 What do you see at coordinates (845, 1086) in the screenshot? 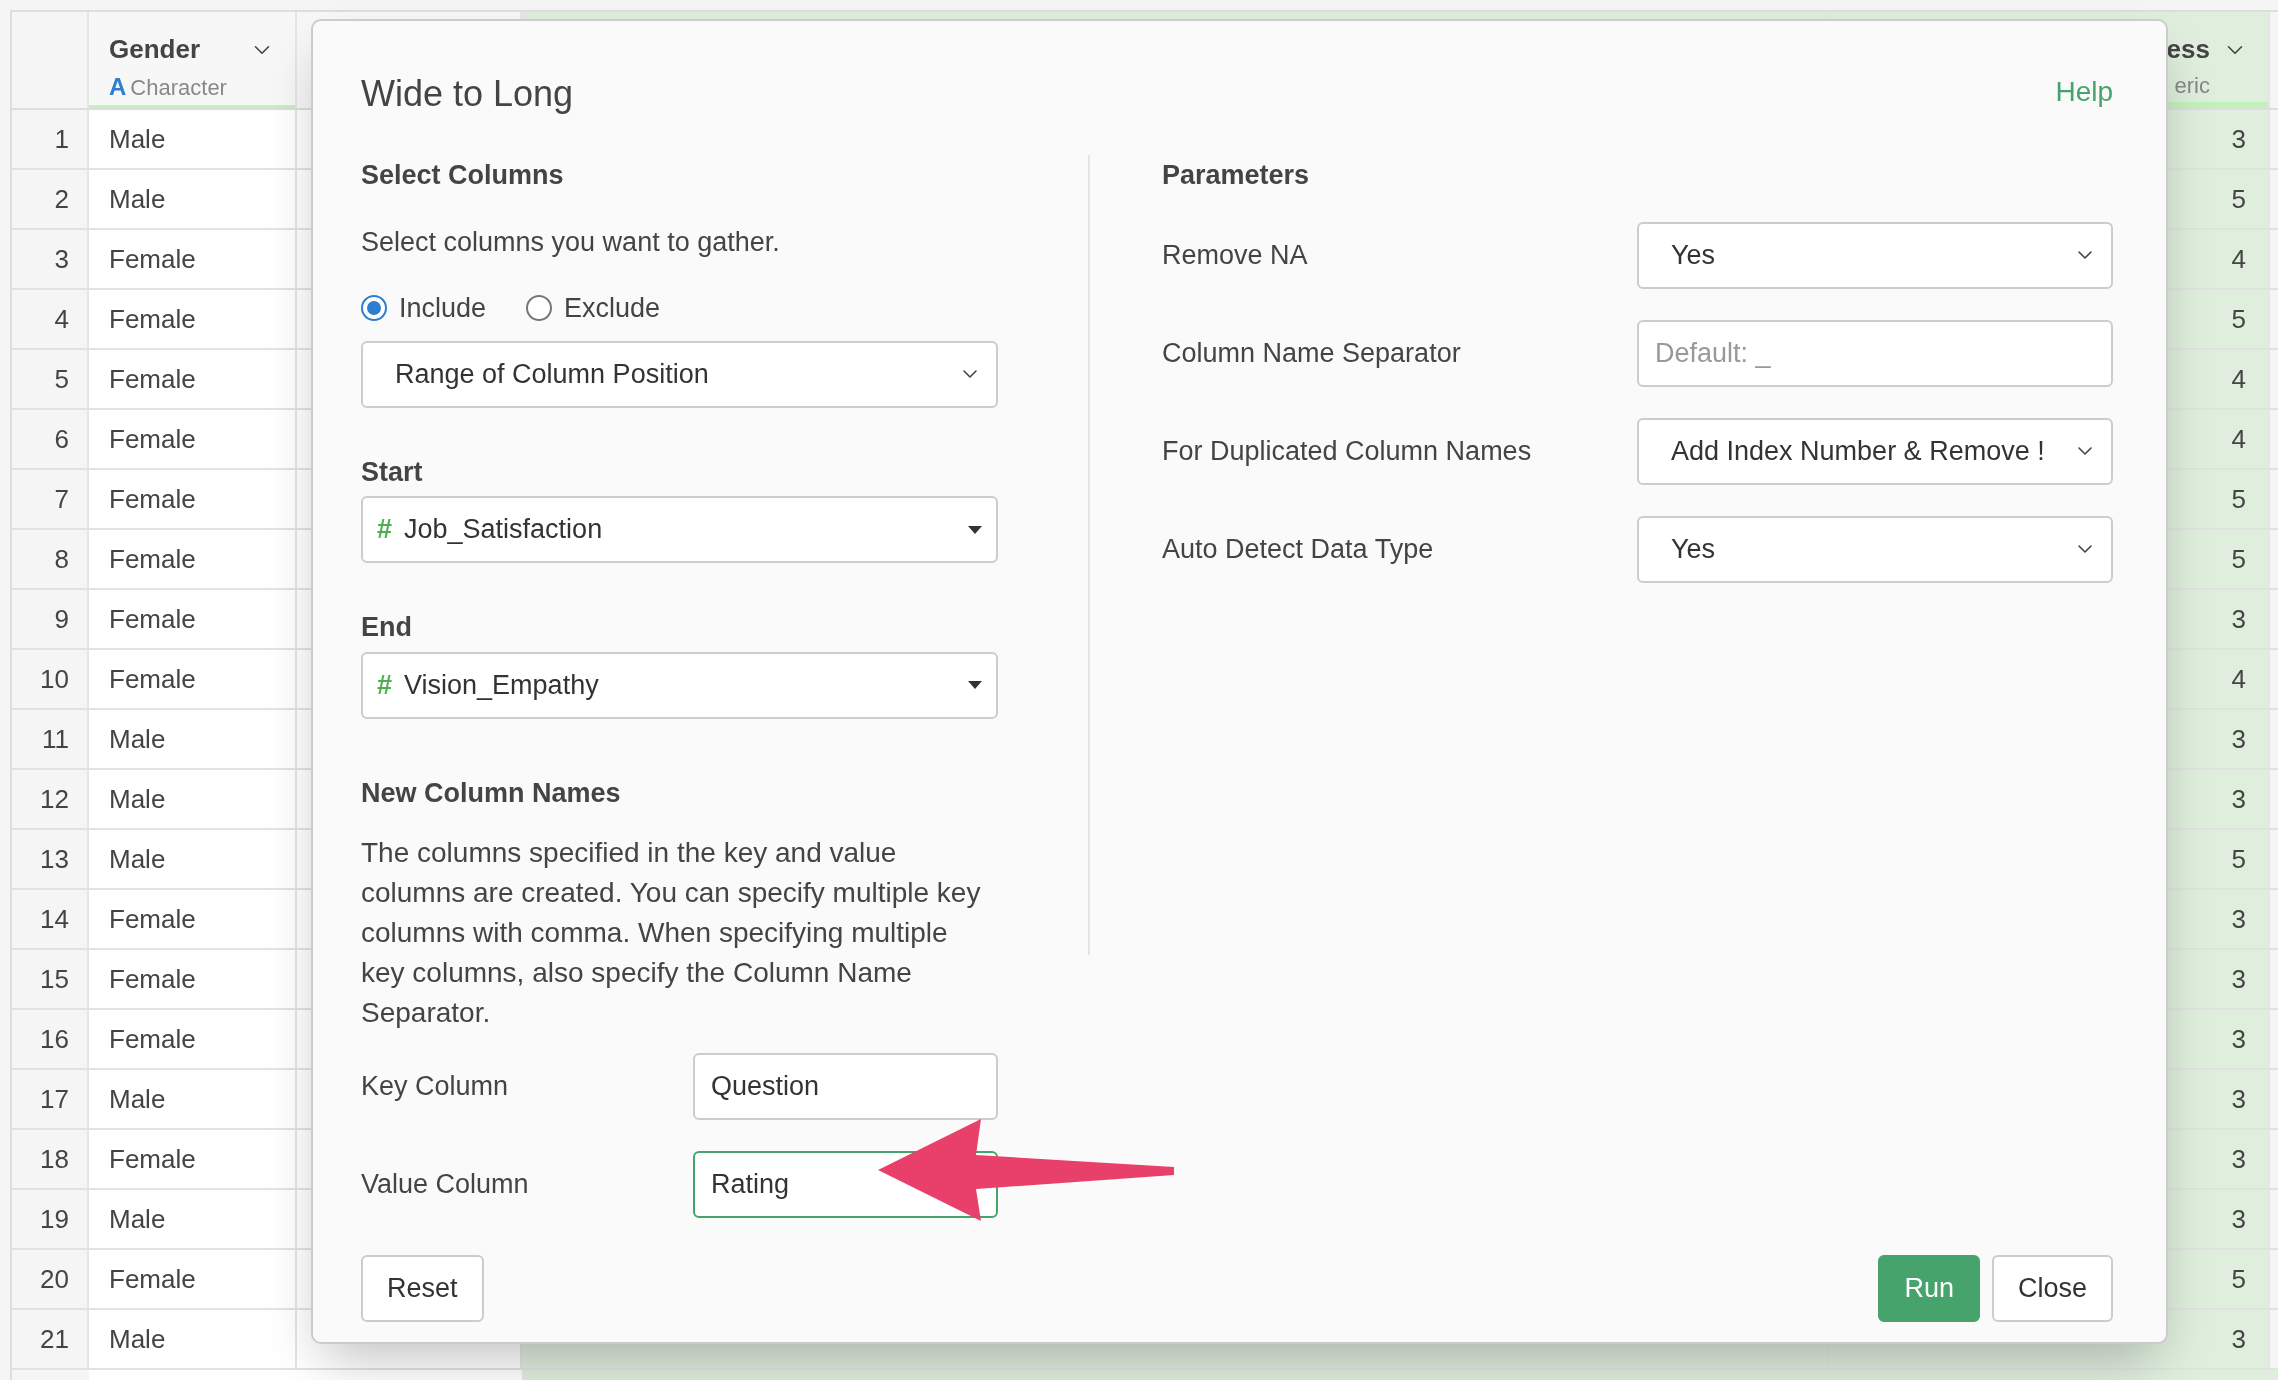
I see `text-field: Question` at bounding box center [845, 1086].